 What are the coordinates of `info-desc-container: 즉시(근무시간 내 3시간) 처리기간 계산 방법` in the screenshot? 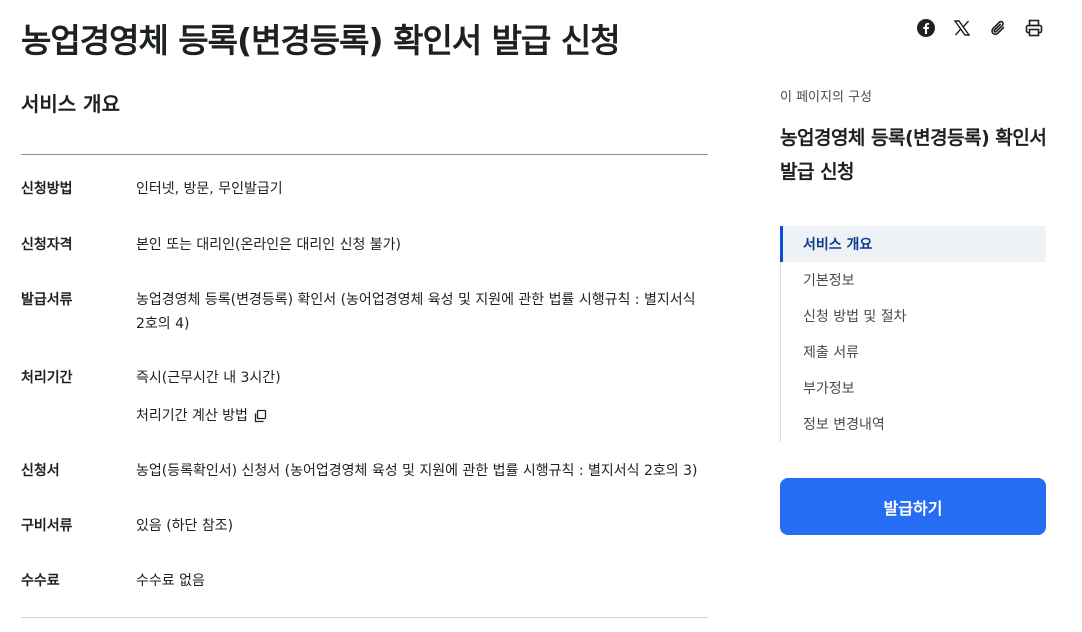 It's located at (422, 397).